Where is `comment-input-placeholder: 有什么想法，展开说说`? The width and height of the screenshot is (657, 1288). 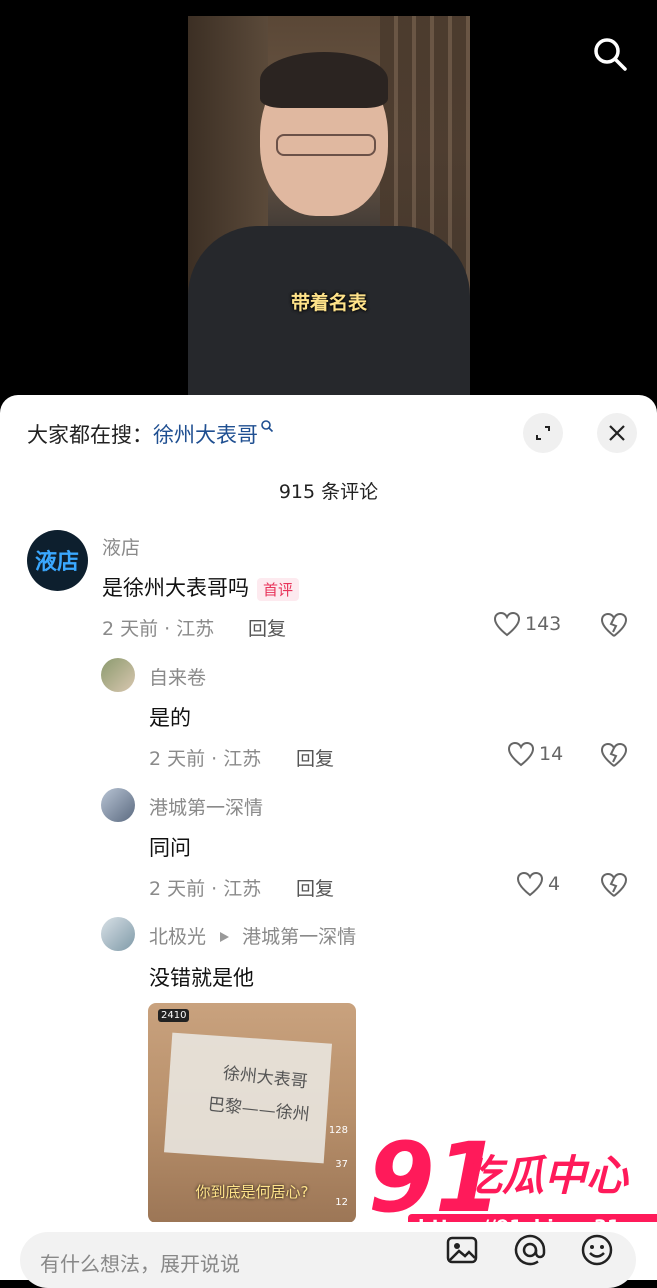 comment-input-placeholder: 有什么想法，展开说说 is located at coordinates (140, 1264).